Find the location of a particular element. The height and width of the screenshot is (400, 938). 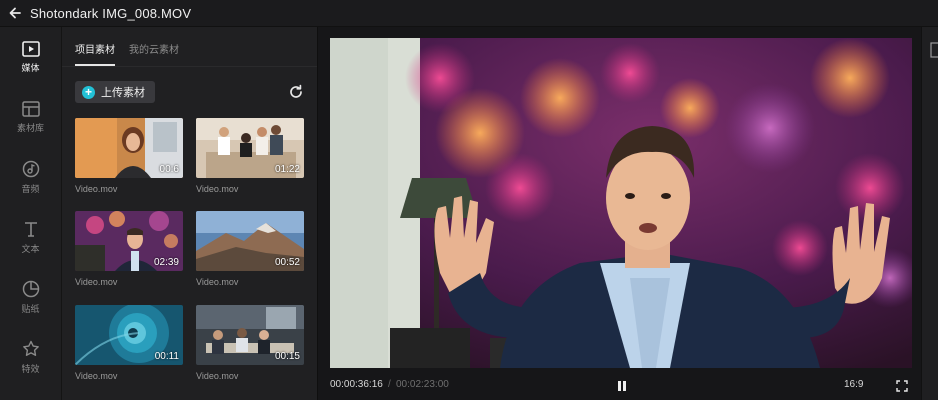

nav-label: 媒体 is located at coordinates (30, 67).